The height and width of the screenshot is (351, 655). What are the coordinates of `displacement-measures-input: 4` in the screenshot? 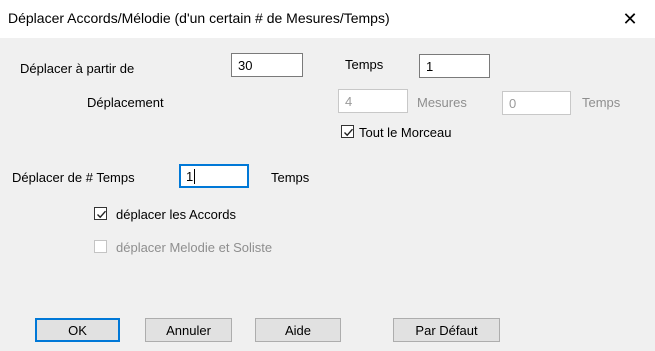 It's located at (373, 101).